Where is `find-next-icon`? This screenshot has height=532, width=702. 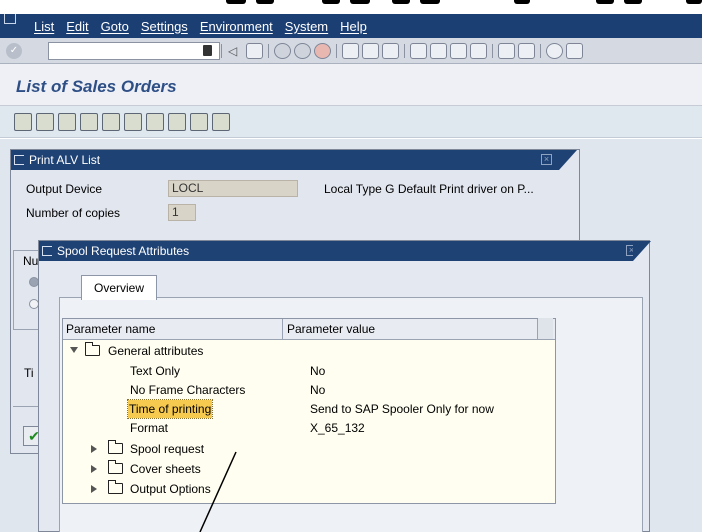
find-next-icon is located at coordinates (390, 51).